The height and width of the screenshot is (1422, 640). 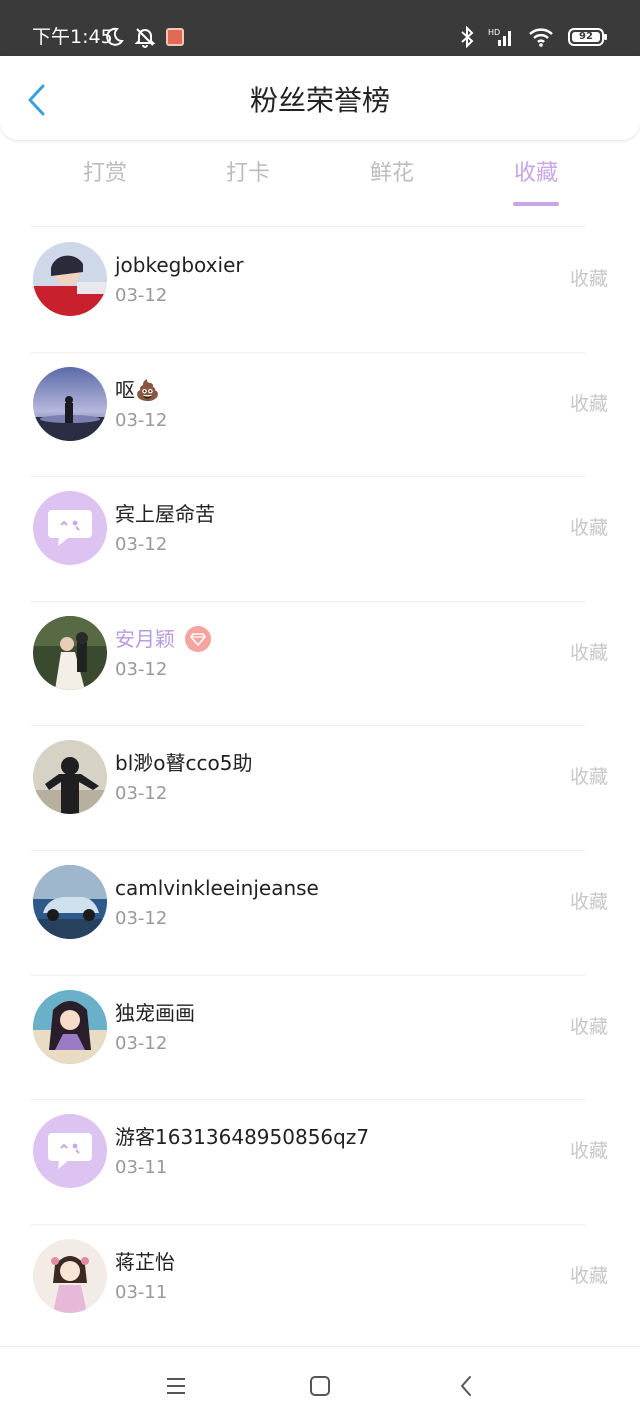 I want to click on list-item: bl渺o瞽cco5助 03-12 收藏, so click(x=320, y=788).